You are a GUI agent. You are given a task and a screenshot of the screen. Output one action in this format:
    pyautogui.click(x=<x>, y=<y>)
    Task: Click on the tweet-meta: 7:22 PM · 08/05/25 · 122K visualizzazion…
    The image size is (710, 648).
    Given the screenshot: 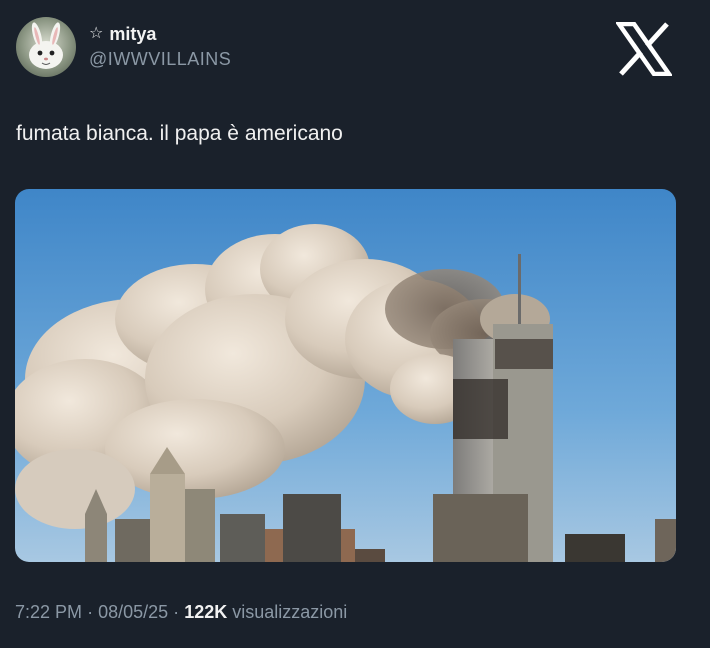 What is the action you would take?
    pyautogui.click(x=181, y=612)
    